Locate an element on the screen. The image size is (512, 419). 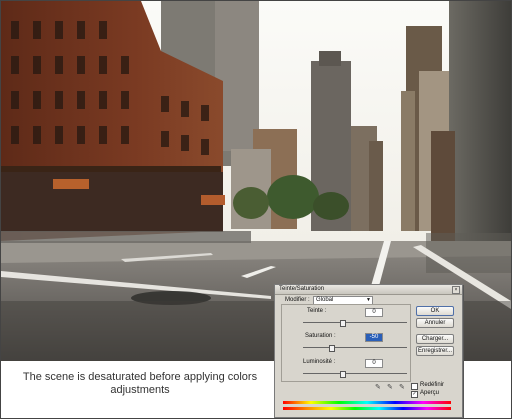
eyedropper-plus-icon: ✎ is located at coordinates (390, 387).